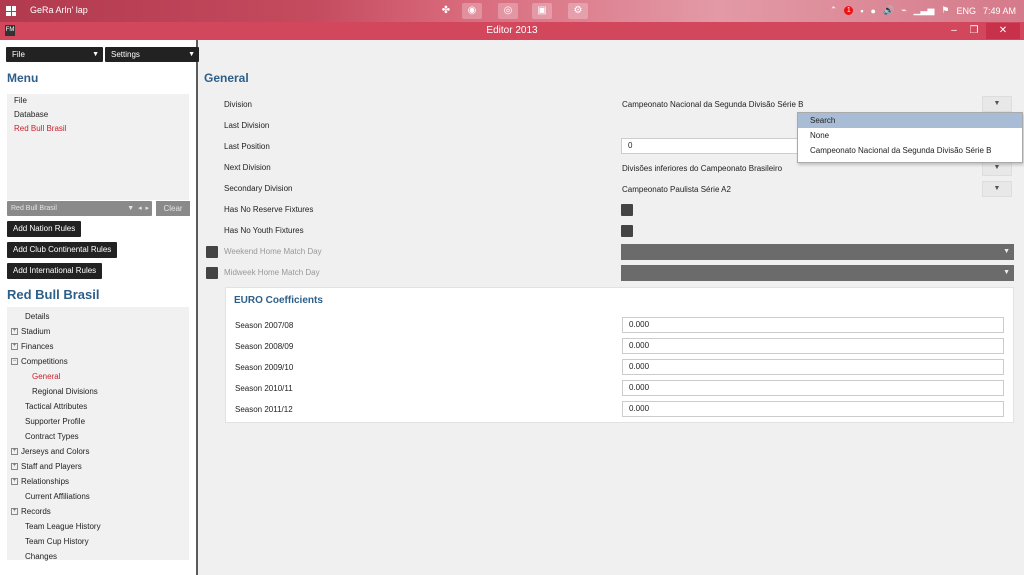 The height and width of the screenshot is (575, 1024). Describe the element at coordinates (98, 346) in the screenshot. I see `tree-item: + Finances` at that location.